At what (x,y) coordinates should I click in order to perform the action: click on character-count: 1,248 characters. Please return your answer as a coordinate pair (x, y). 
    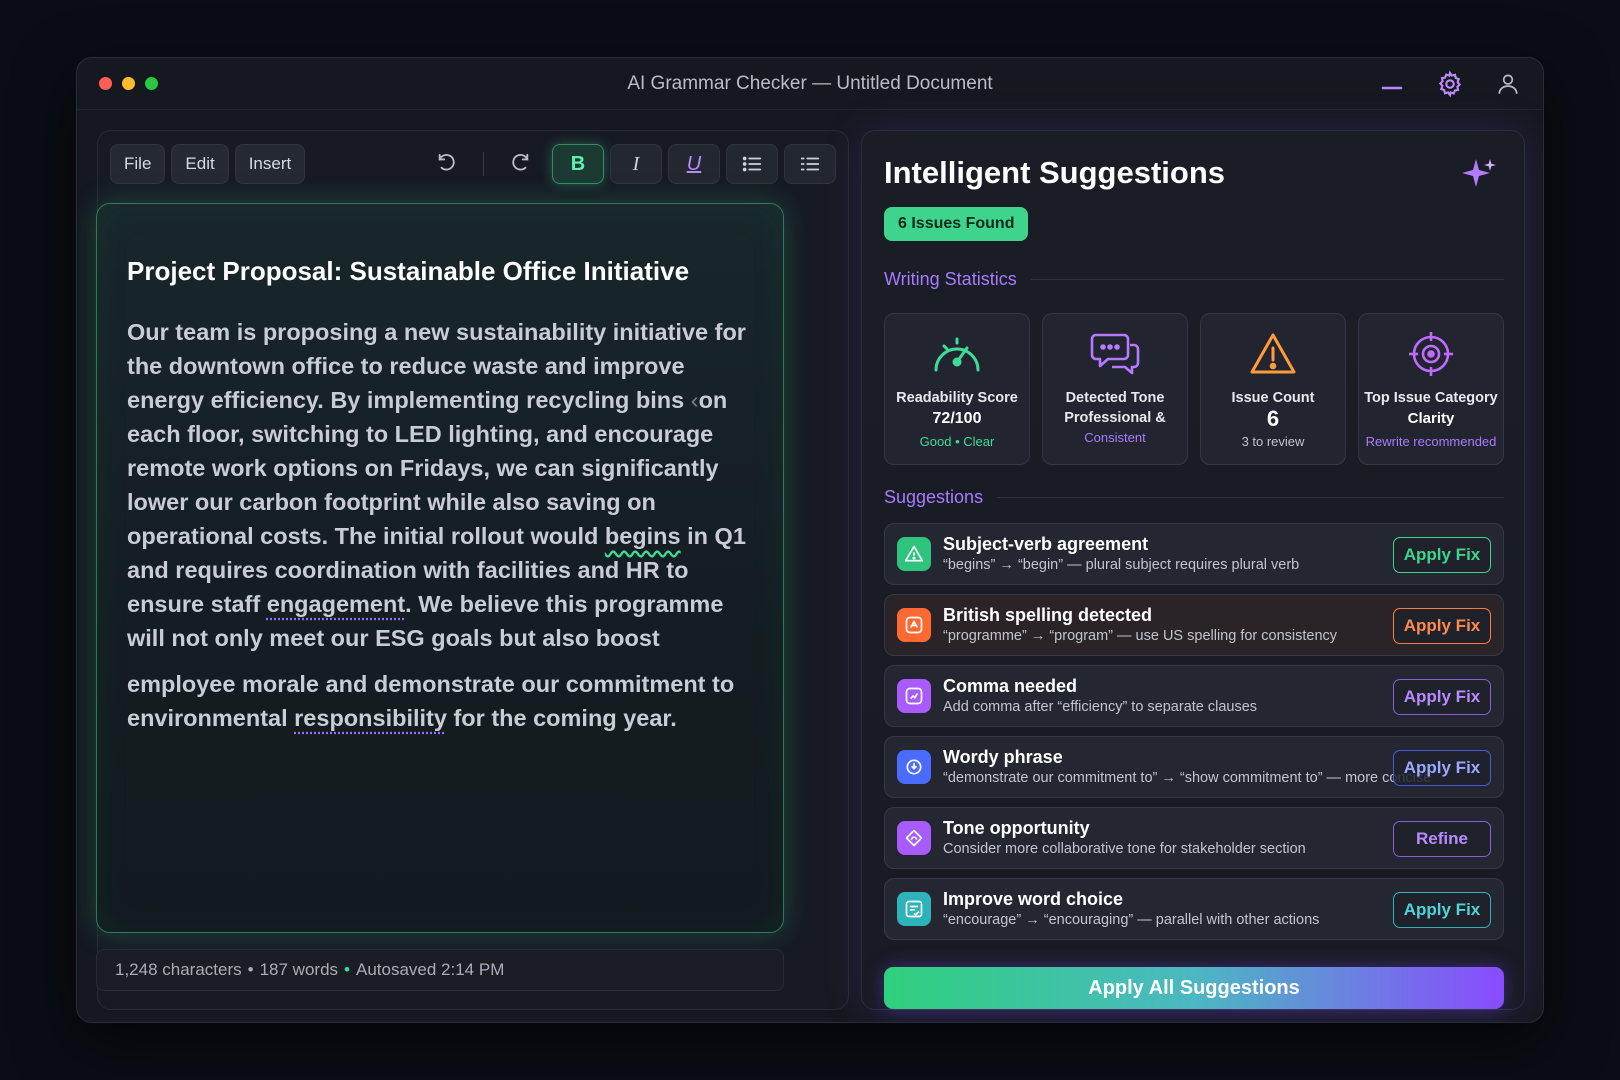
    Looking at the image, I should click on (178, 969).